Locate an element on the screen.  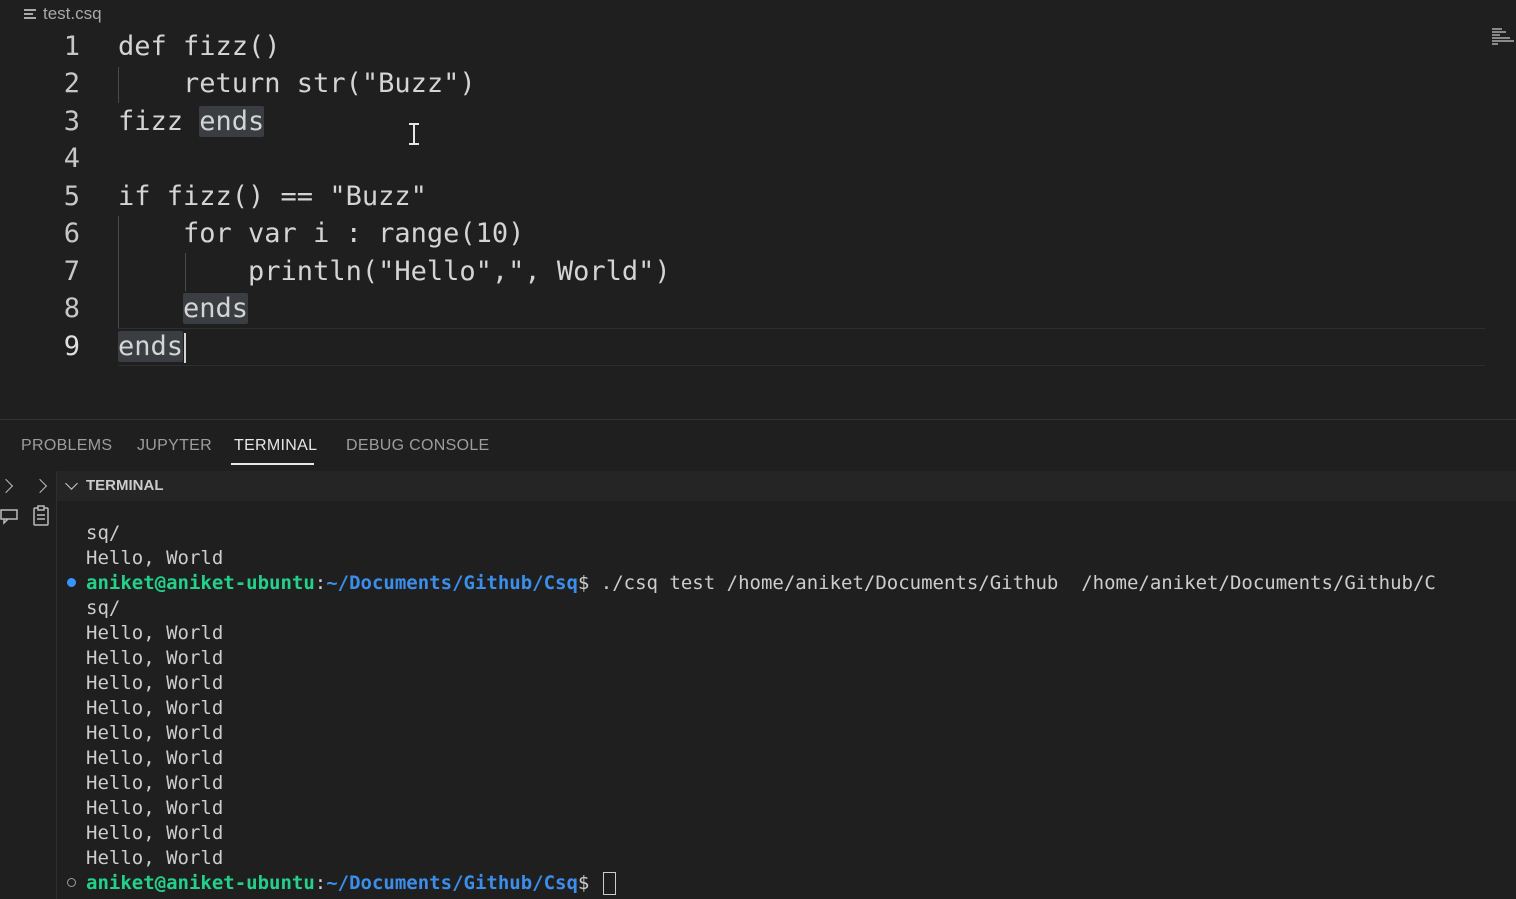
code-line: 2 return str("Buzz") is located at coordinates (742, 83).